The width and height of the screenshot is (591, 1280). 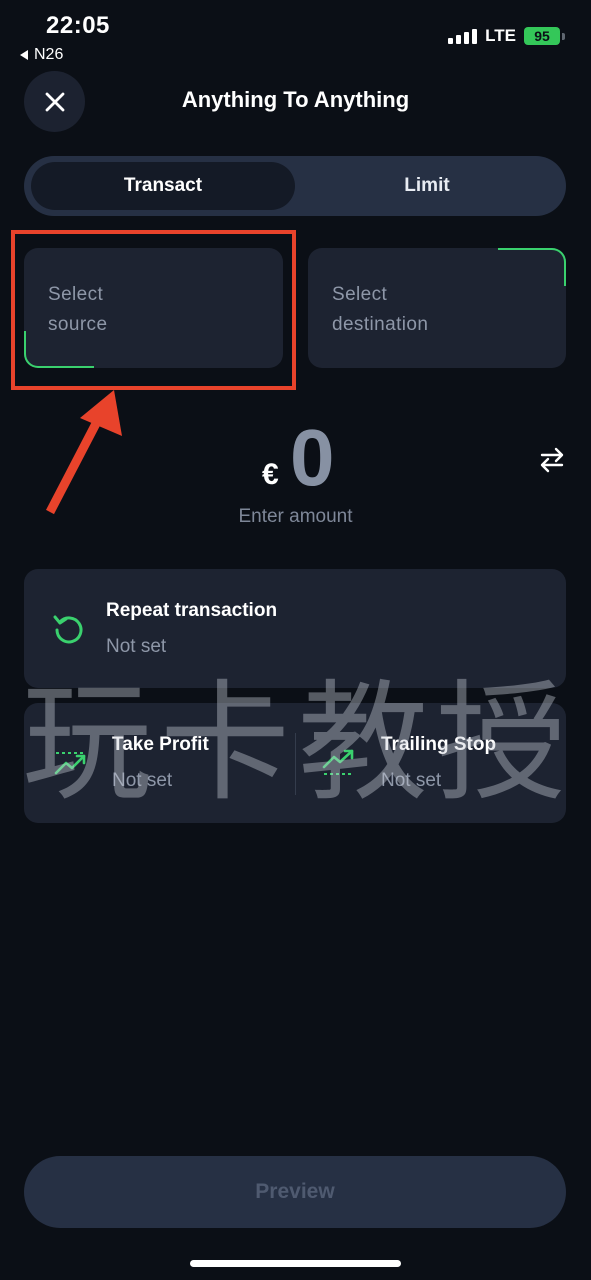 What do you see at coordinates (295, 628) in the screenshot?
I see `repeat-transaction-row: Repeat transaction Not set` at bounding box center [295, 628].